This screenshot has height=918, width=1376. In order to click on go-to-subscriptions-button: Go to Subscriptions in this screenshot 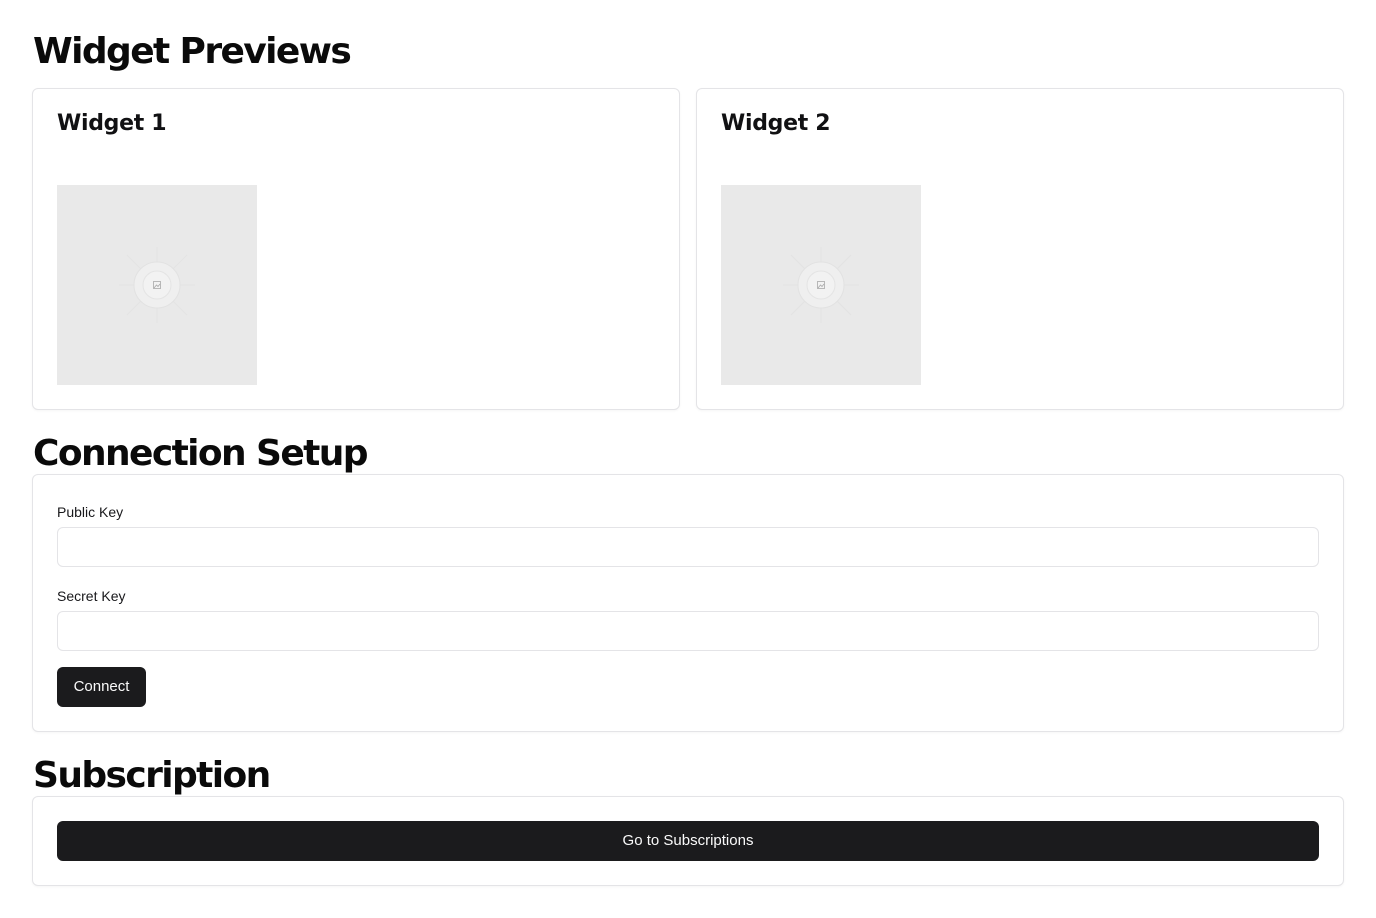, I will do `click(688, 841)`.